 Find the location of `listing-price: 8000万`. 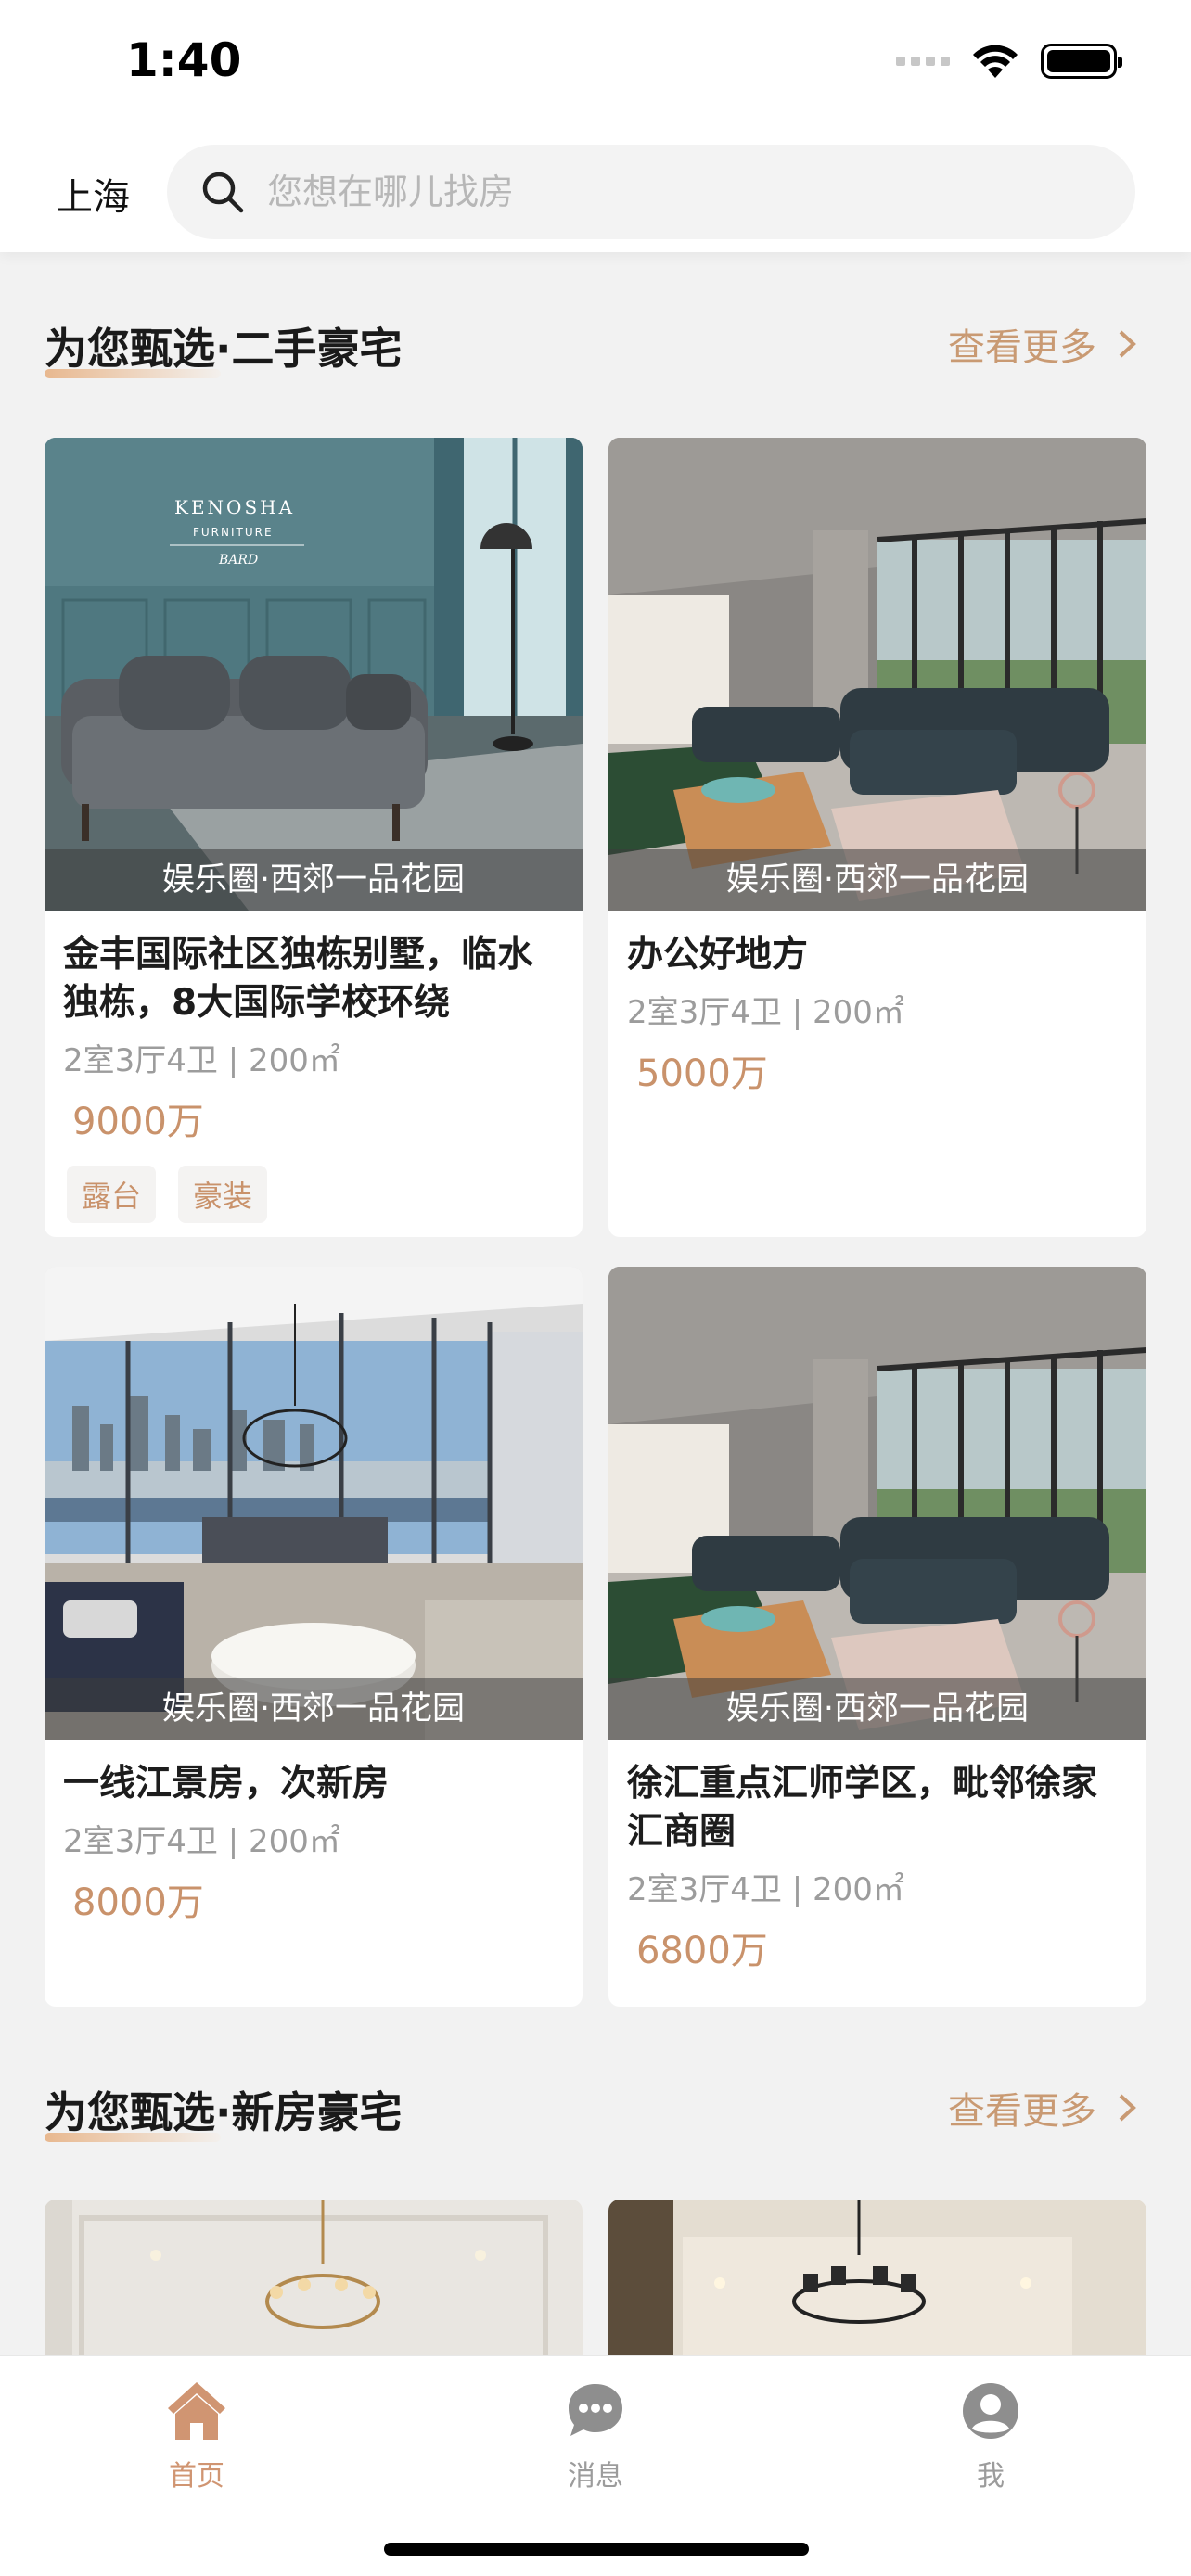

listing-price: 8000万 is located at coordinates (138, 1902).